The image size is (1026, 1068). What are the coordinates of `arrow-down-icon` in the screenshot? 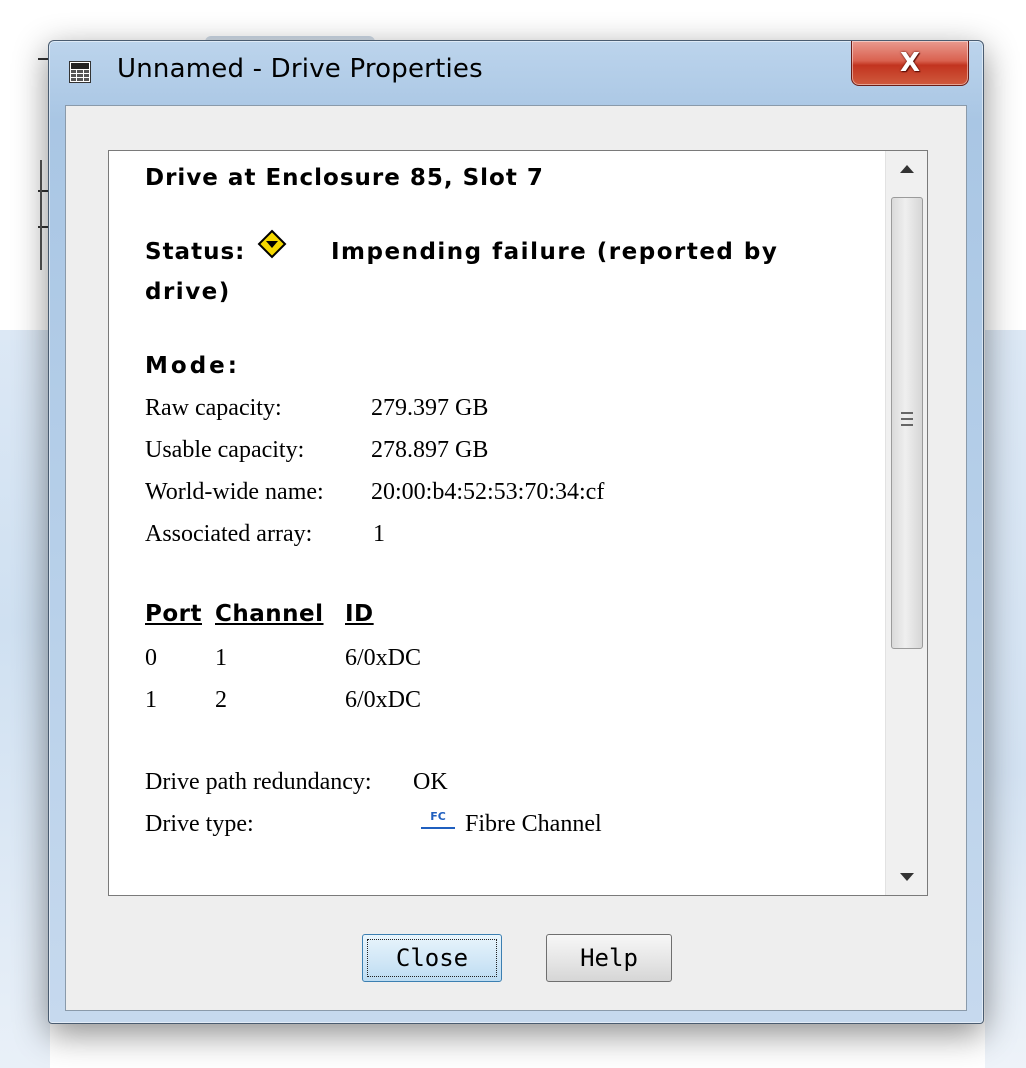 It's located at (907, 877).